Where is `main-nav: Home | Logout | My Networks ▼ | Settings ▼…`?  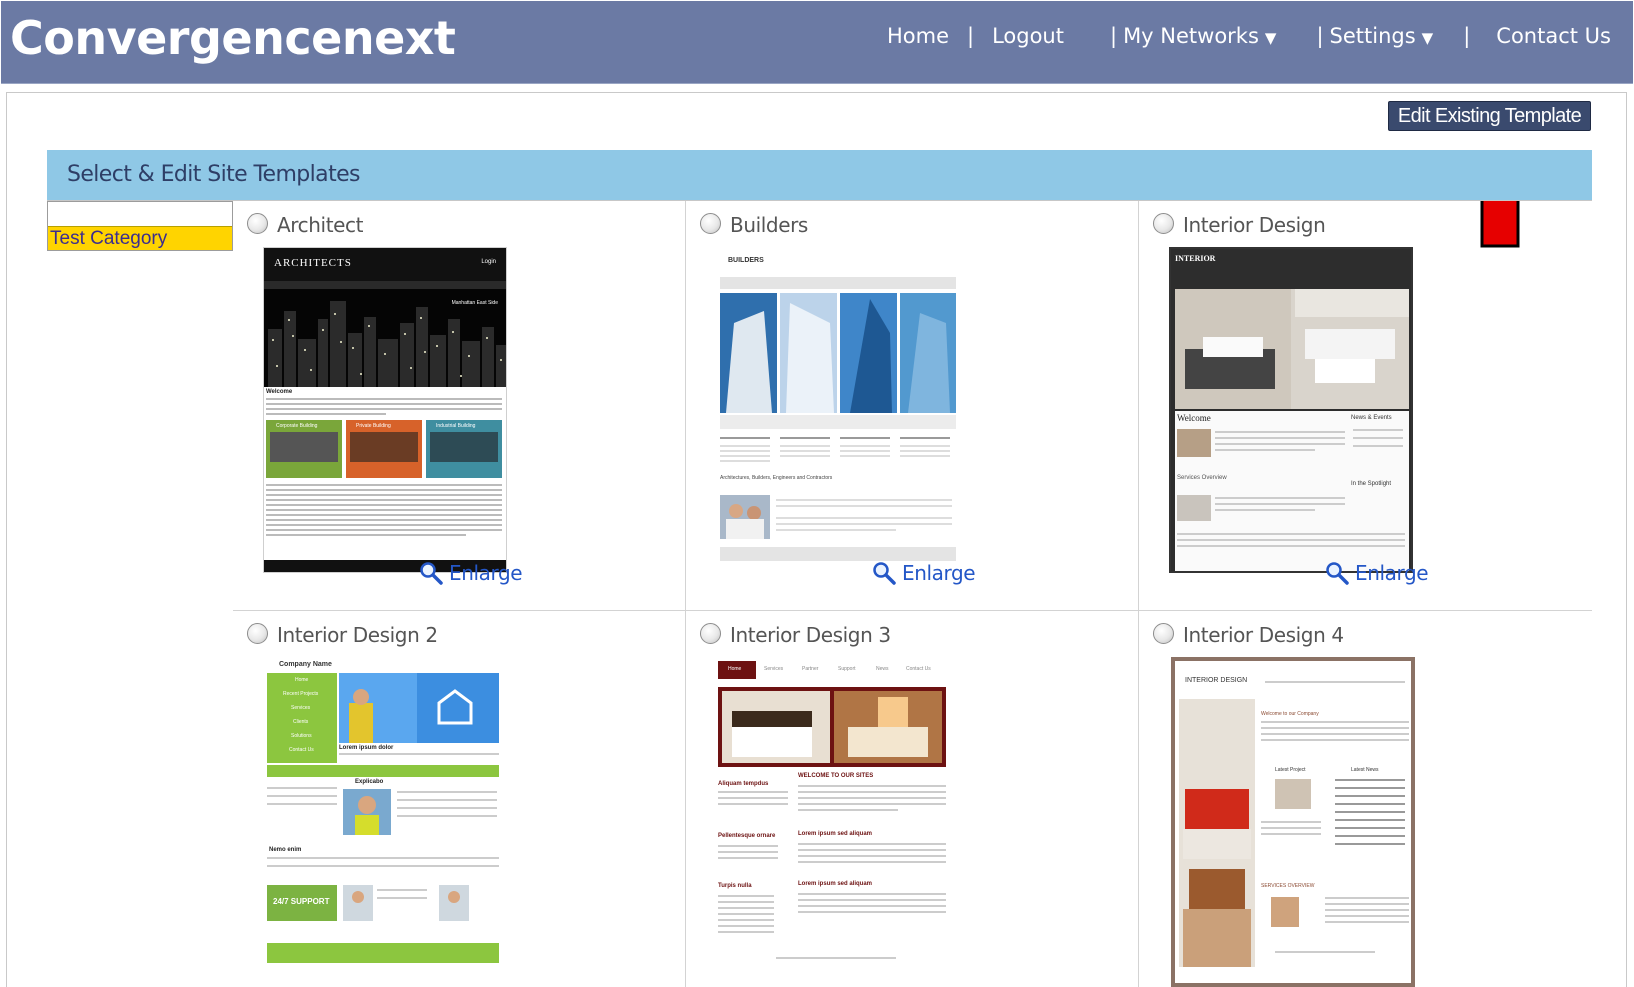 main-nav: Home | Logout | My Networks ▼ | Settings ▼… is located at coordinates (1249, 36).